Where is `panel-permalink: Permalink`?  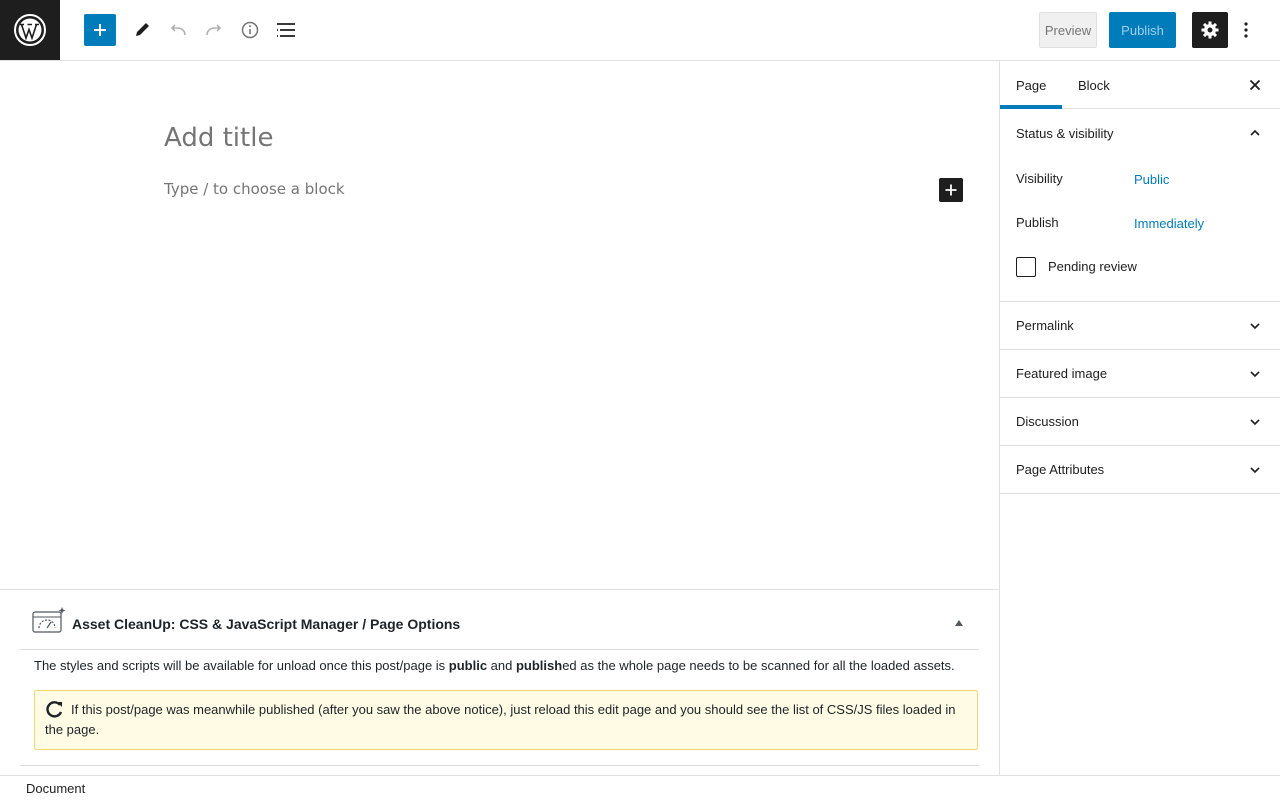 panel-permalink: Permalink is located at coordinates (1140, 326).